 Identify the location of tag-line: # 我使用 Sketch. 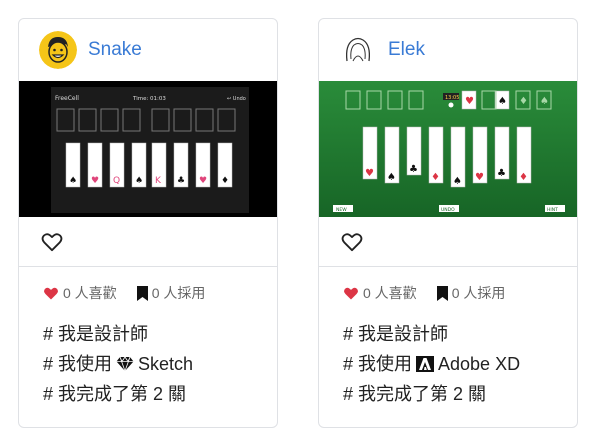
(160, 364).